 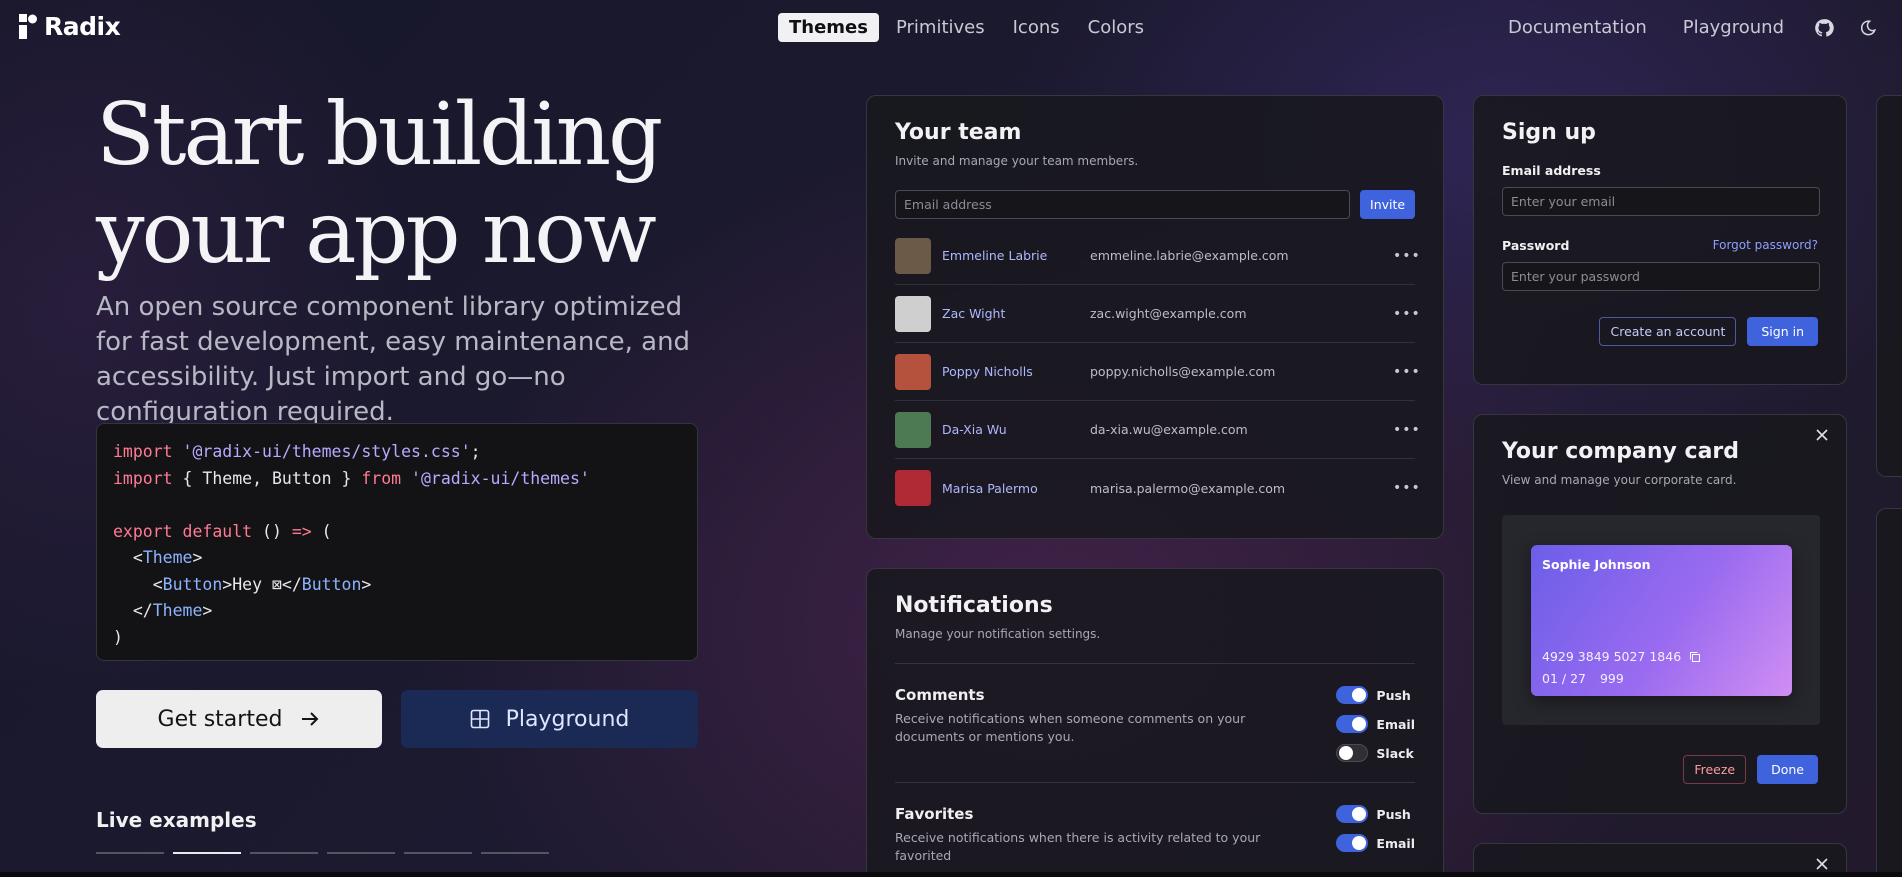 What do you see at coordinates (1668, 331) in the screenshot?
I see `create-account-button: Create an account` at bounding box center [1668, 331].